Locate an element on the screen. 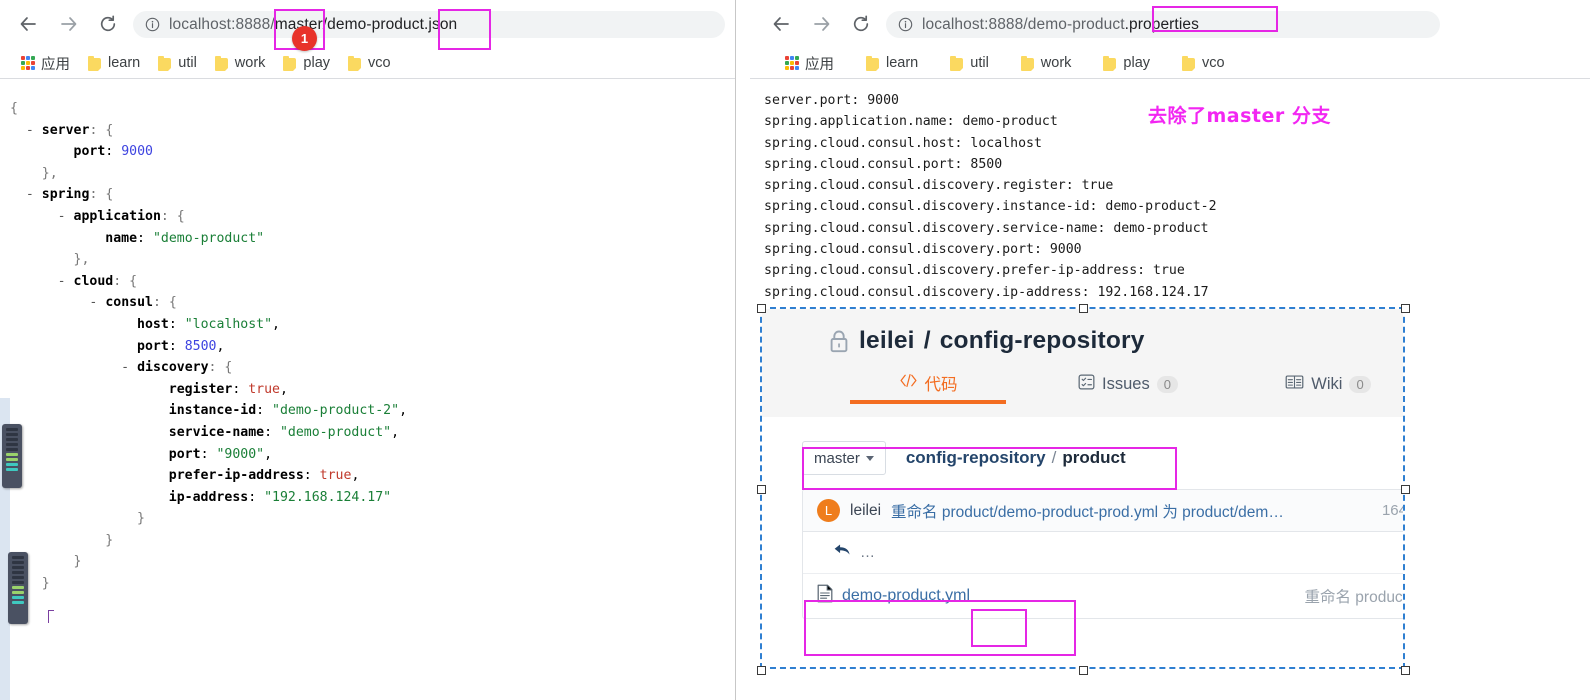  issues-count-badge: 0 is located at coordinates (1167, 384).